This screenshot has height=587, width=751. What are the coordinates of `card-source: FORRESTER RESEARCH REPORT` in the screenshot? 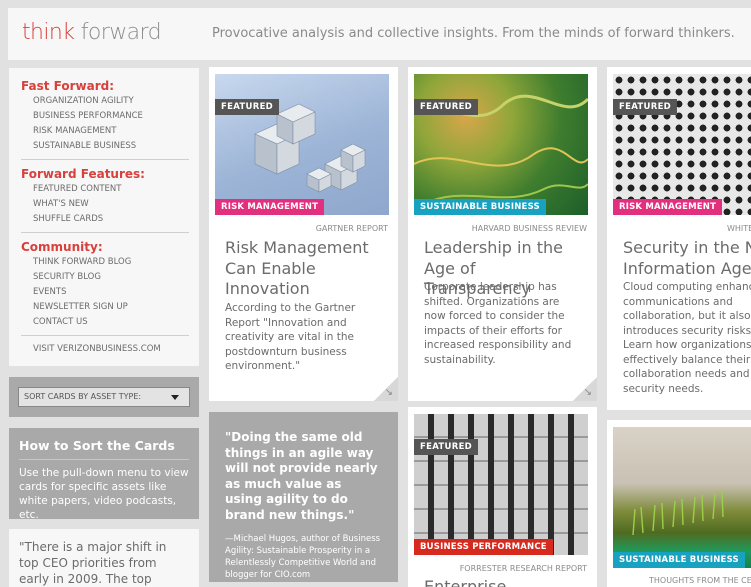 It's located at (523, 568).